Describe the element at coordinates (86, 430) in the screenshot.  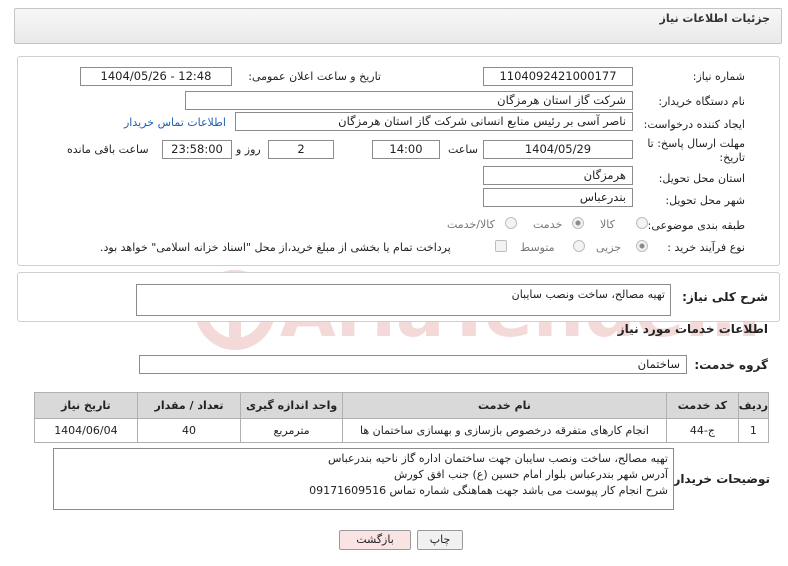
I see `cell-need-date: 1404/06/04` at that location.